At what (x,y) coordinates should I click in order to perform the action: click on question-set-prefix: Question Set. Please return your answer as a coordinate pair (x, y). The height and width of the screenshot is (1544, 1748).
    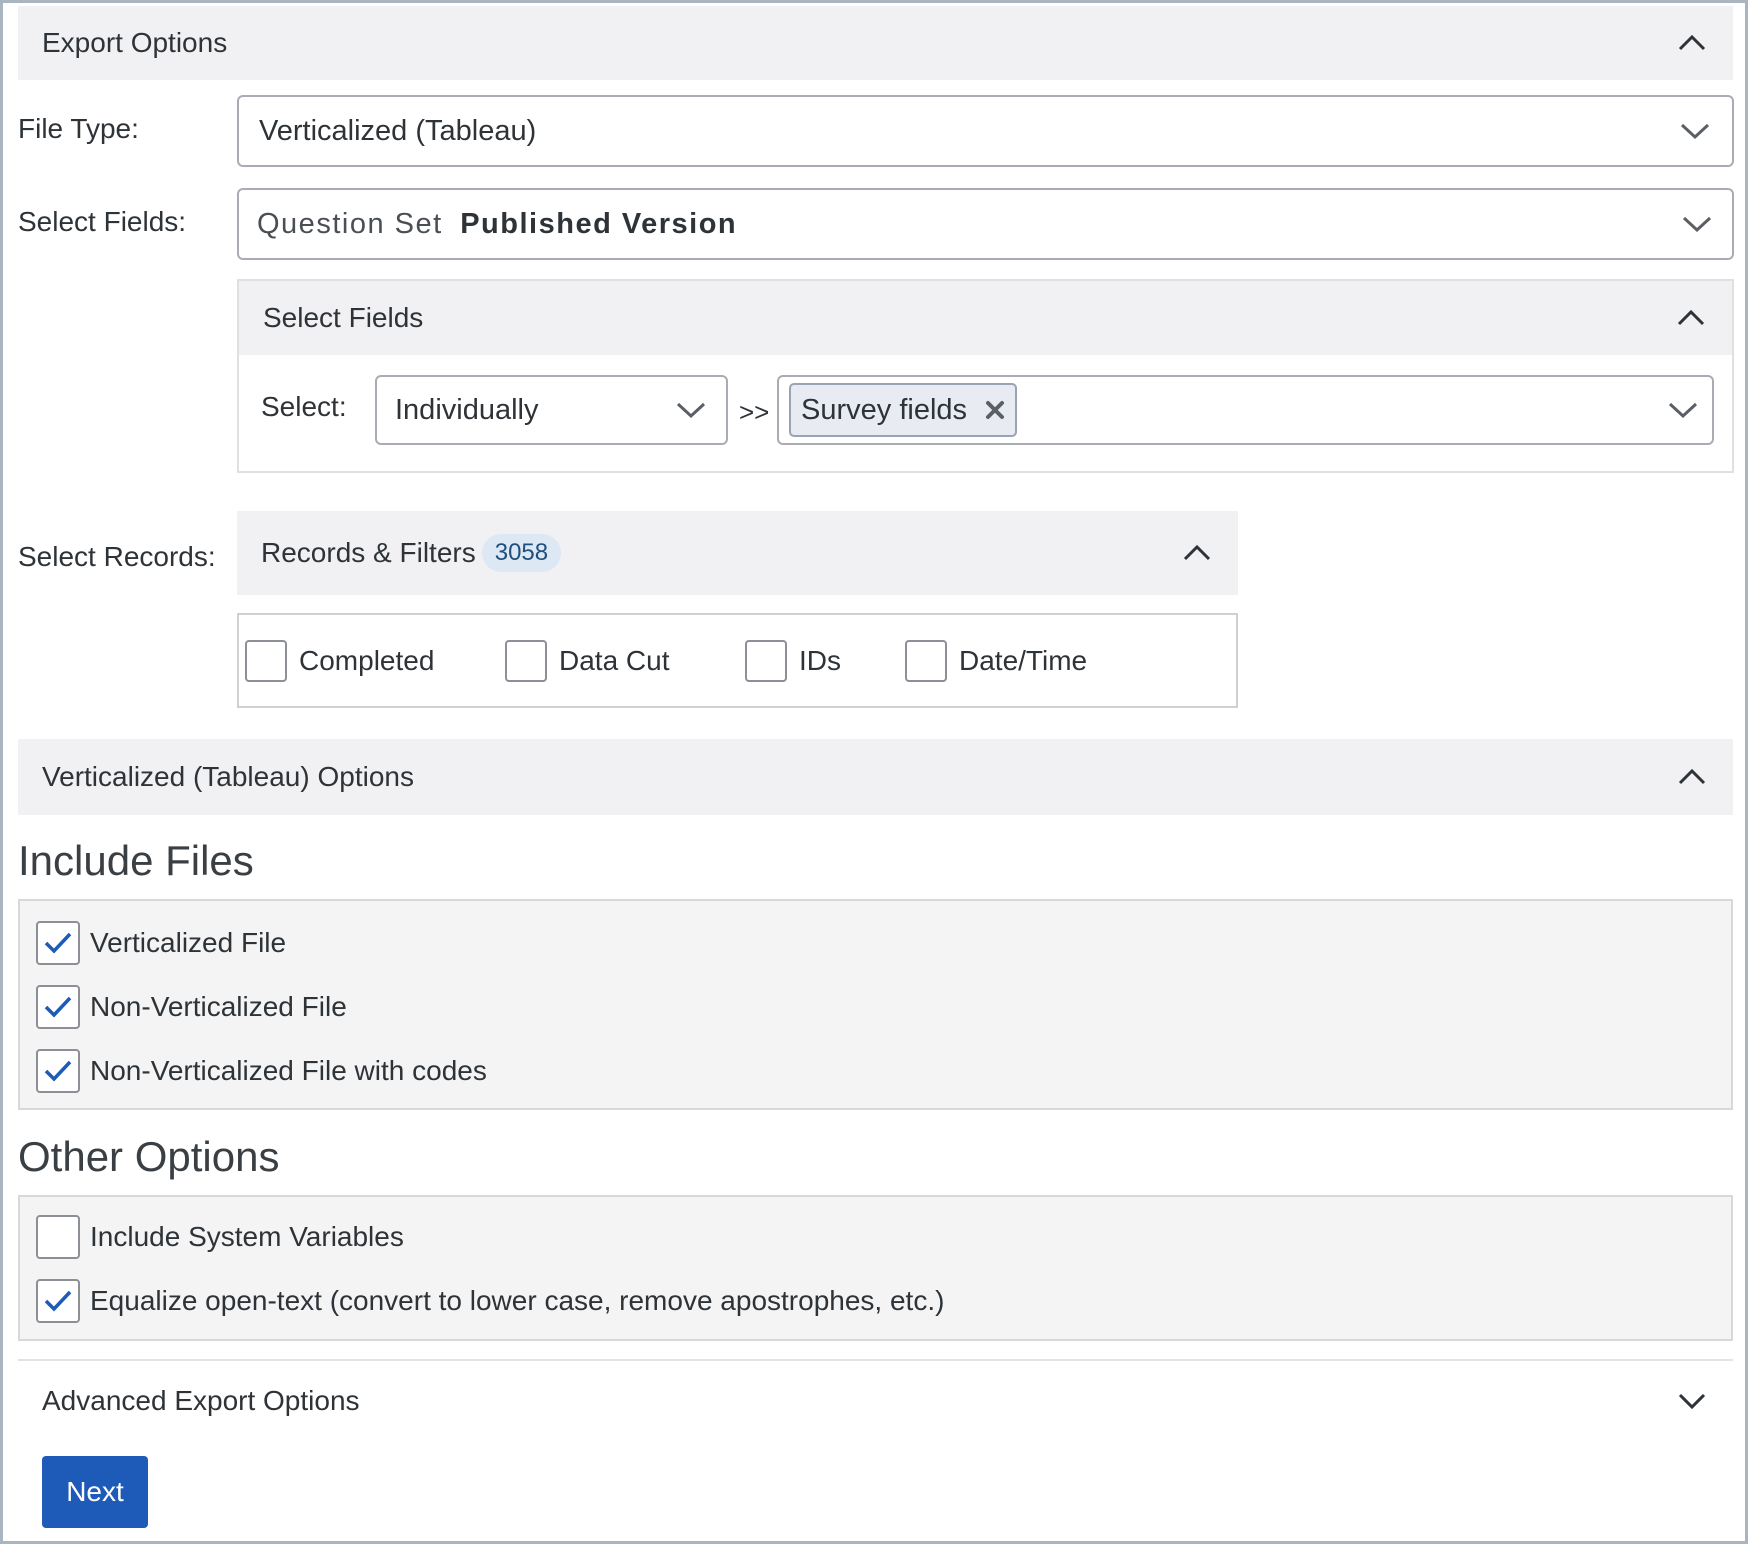
    Looking at the image, I should click on (350, 223).